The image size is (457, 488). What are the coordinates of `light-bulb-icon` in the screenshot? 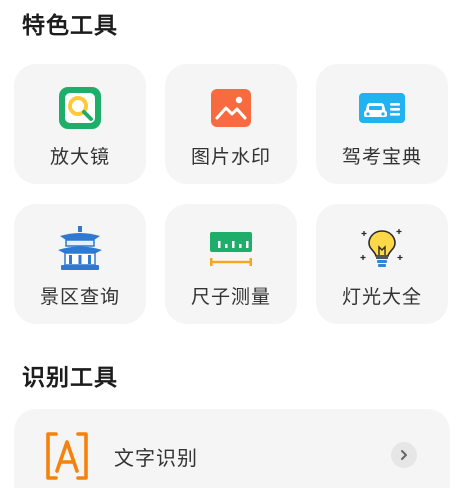 It's located at (382, 248).